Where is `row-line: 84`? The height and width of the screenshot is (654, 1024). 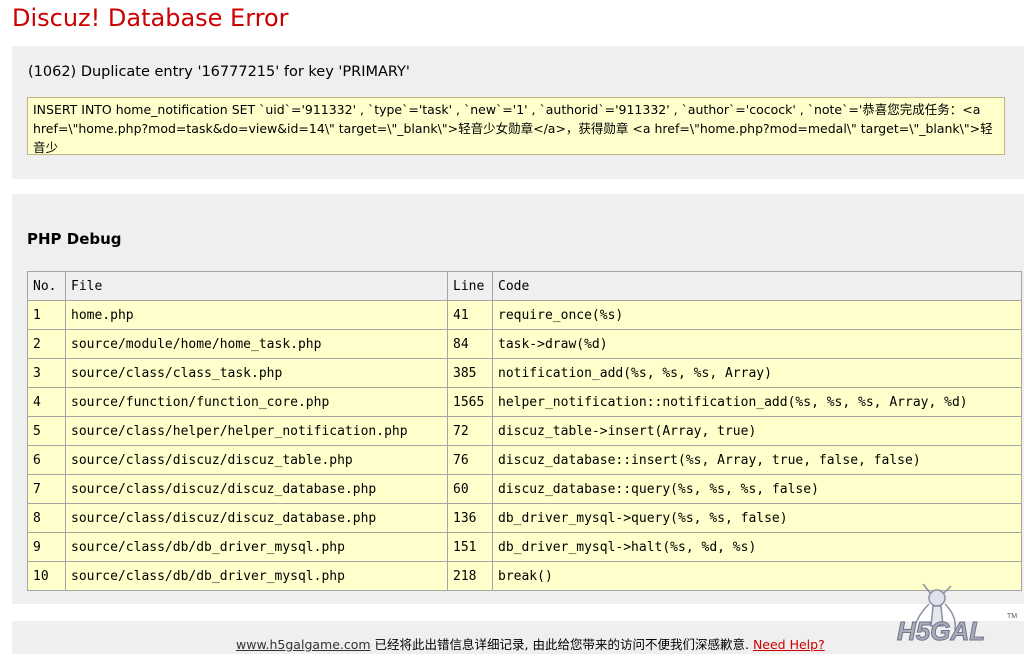
row-line: 84 is located at coordinates (470, 344).